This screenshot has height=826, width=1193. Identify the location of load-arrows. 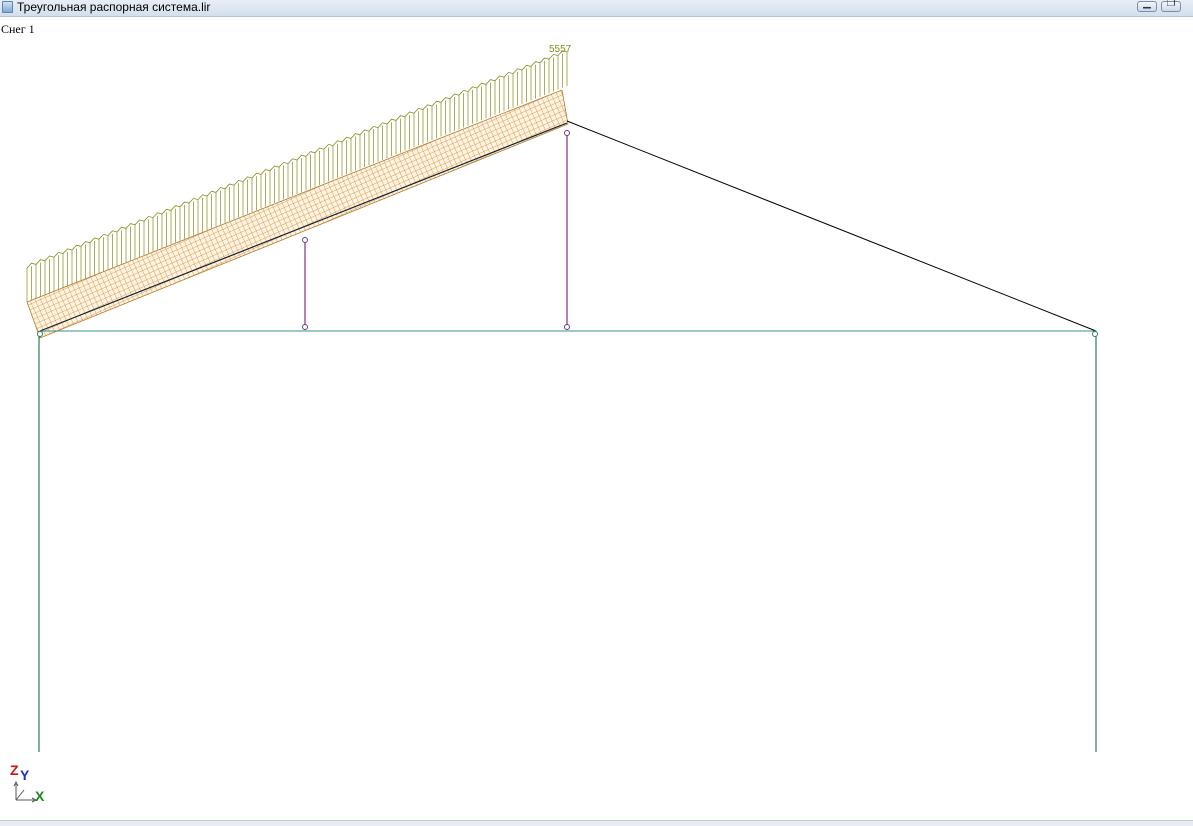
(297, 177).